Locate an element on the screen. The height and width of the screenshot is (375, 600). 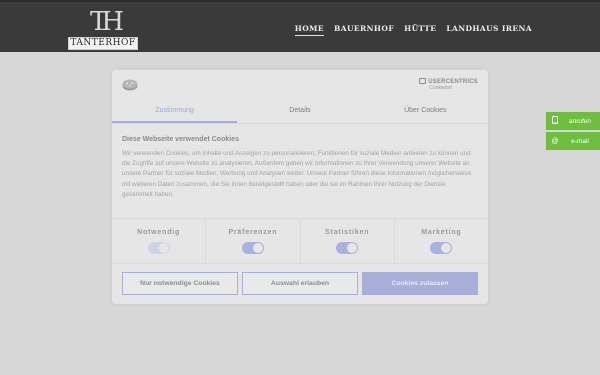
call-button: anrufen is located at coordinates (573, 121).